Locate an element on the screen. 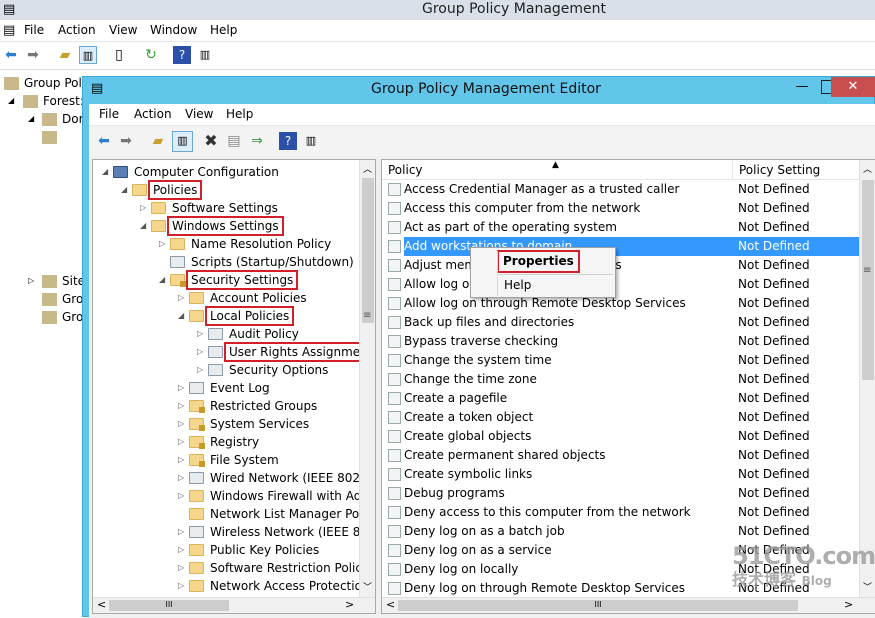 The width and height of the screenshot is (875, 618). close-button: ✕ is located at coordinates (853, 87).